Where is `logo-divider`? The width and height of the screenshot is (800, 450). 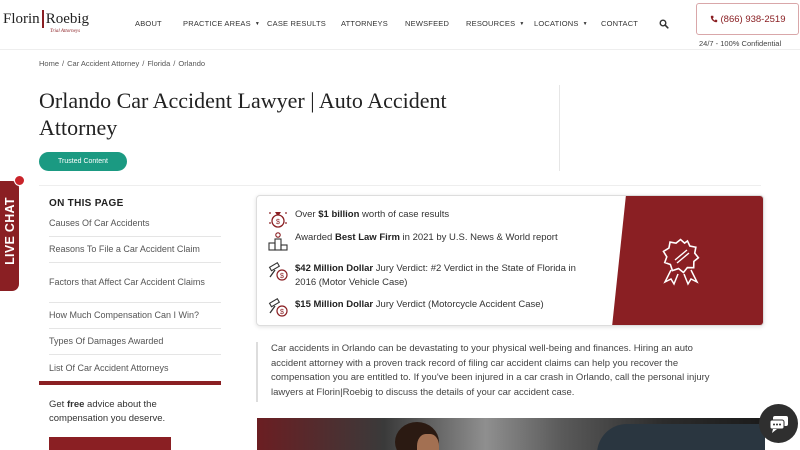
logo-divider is located at coordinates (42, 19).